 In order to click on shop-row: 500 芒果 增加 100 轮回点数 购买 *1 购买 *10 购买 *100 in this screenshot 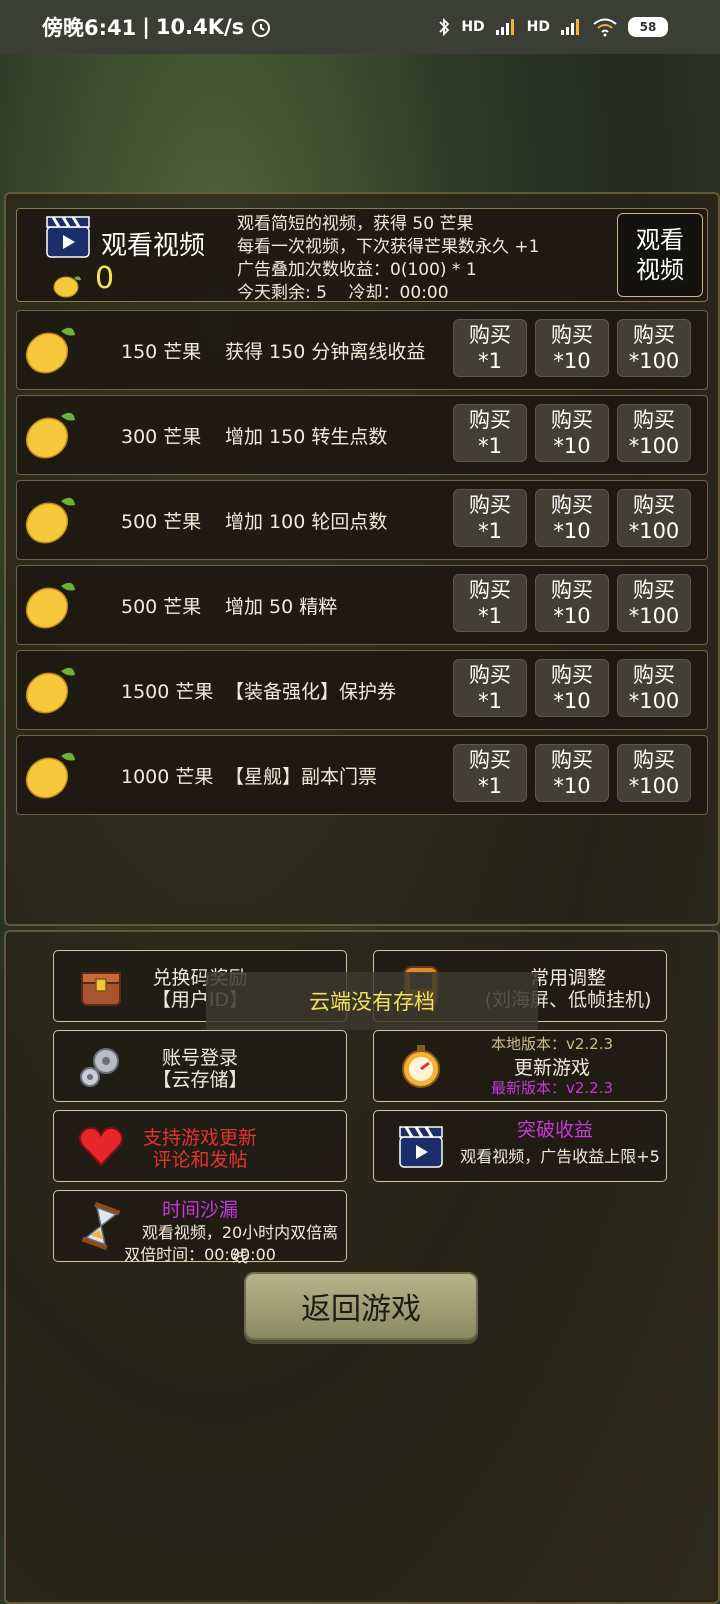, I will do `click(362, 520)`.